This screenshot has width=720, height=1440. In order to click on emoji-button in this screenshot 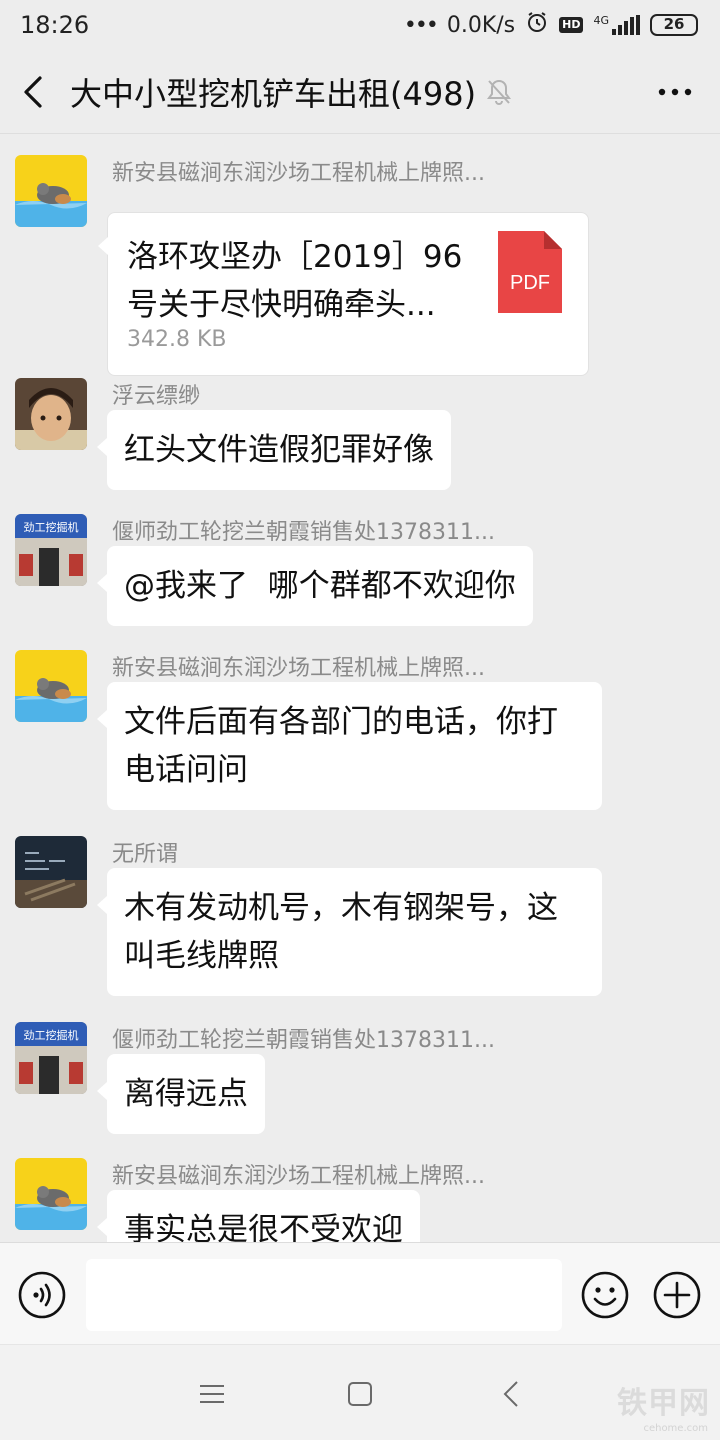, I will do `click(605, 1295)`.